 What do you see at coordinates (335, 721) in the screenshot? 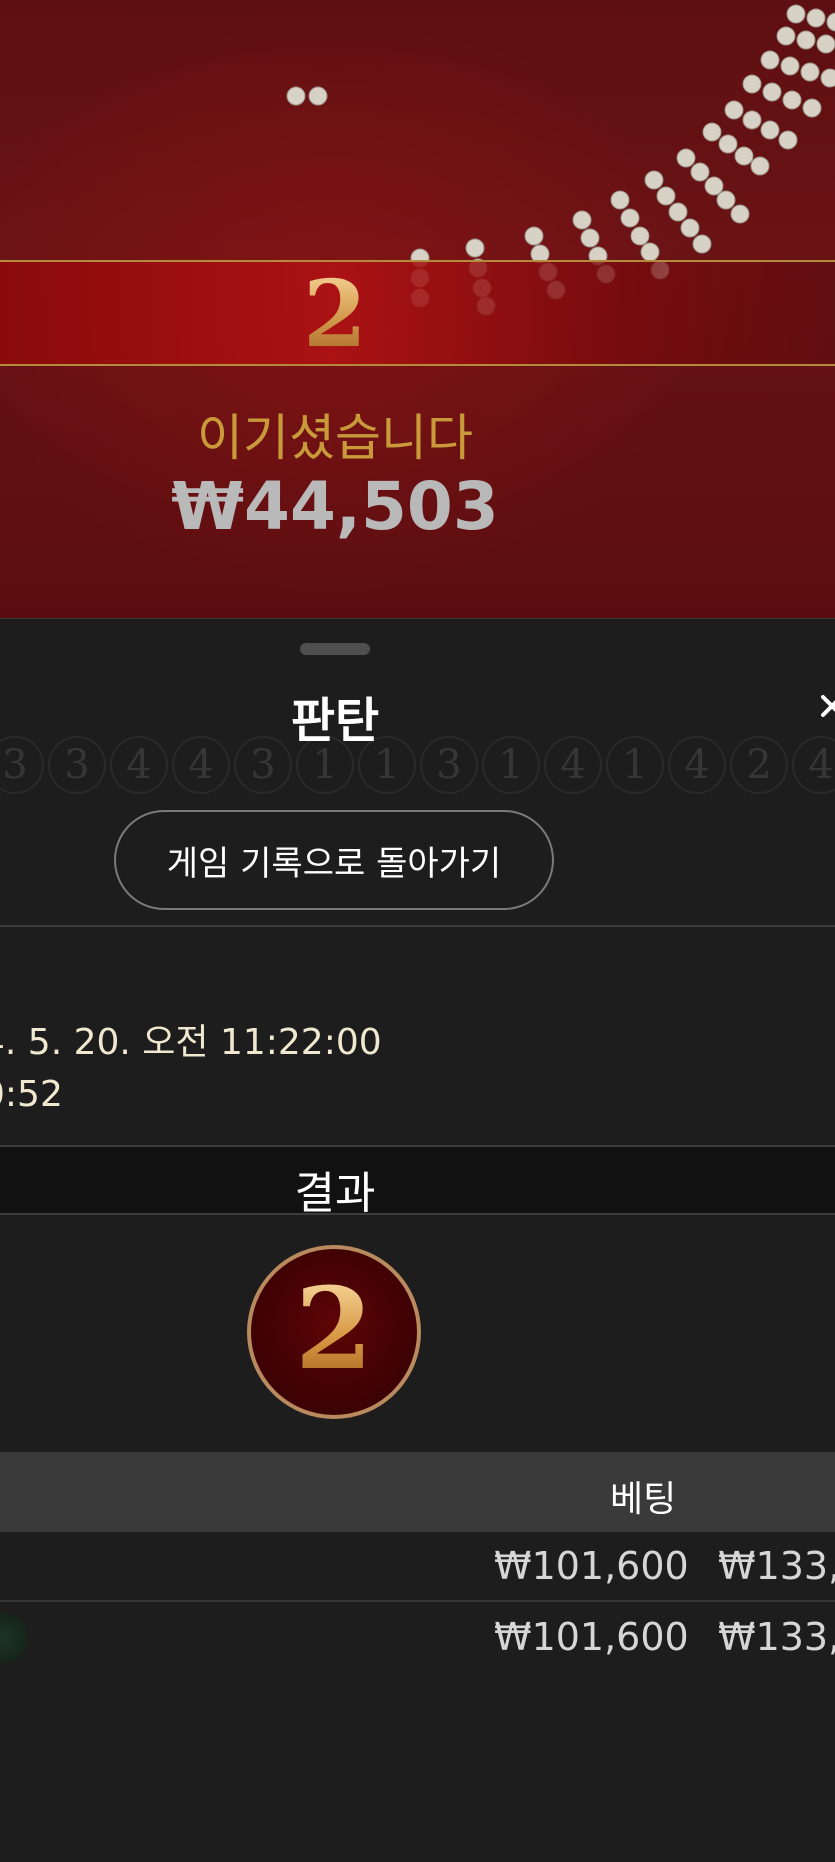
I see `sheet-title: 판탄` at bounding box center [335, 721].